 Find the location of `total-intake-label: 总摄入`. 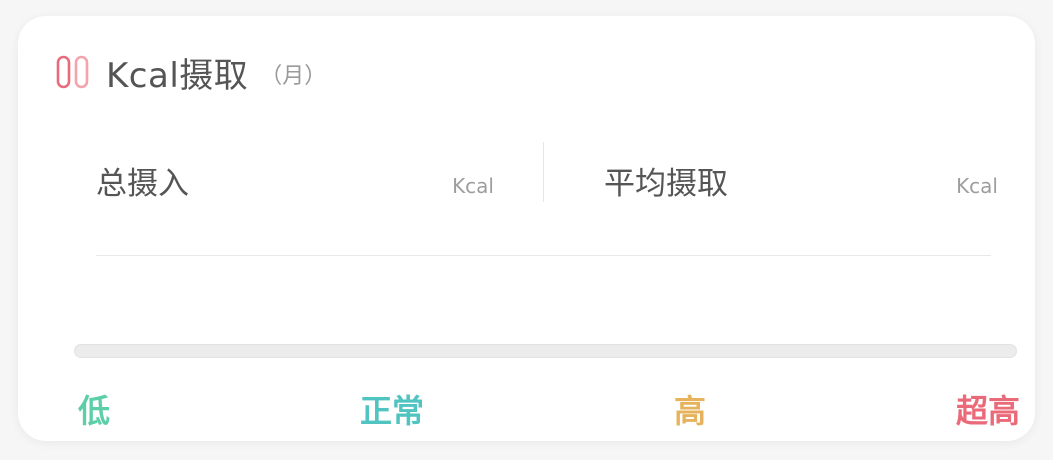

total-intake-label: 总摄入 is located at coordinates (142, 184).